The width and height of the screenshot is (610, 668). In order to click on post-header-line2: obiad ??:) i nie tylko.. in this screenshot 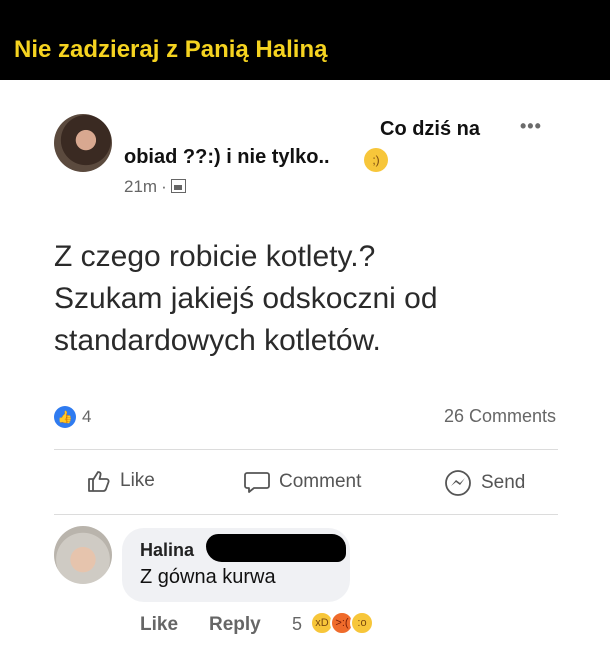, I will do `click(227, 157)`.